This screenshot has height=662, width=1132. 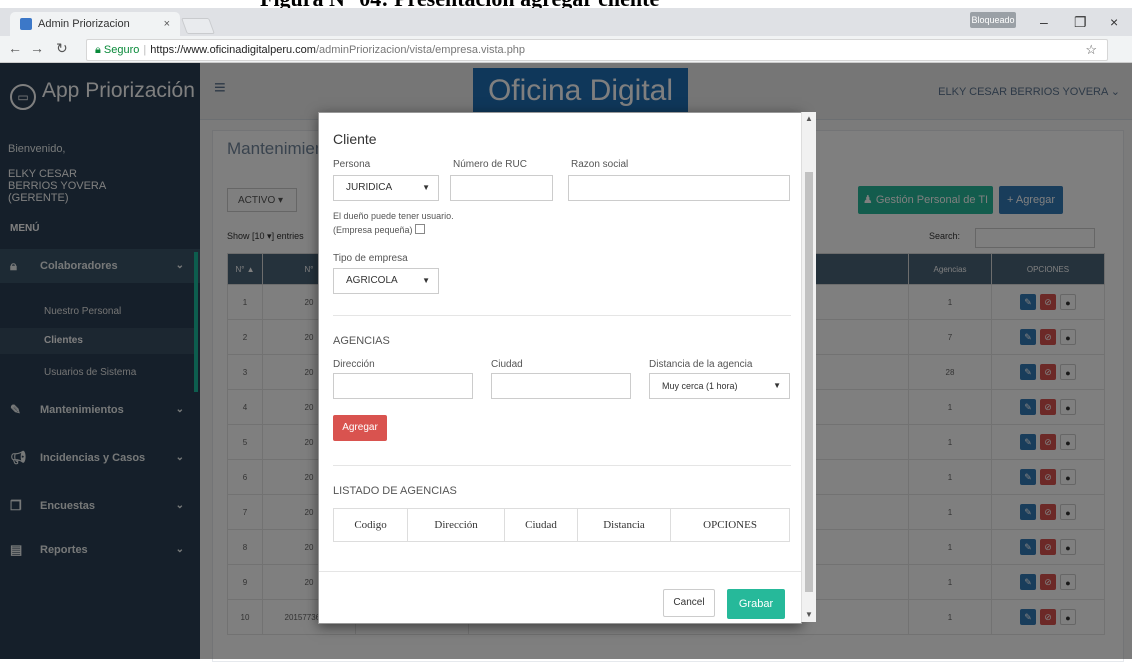 What do you see at coordinates (560, 571) in the screenshot?
I see `modal-footer-divider` at bounding box center [560, 571].